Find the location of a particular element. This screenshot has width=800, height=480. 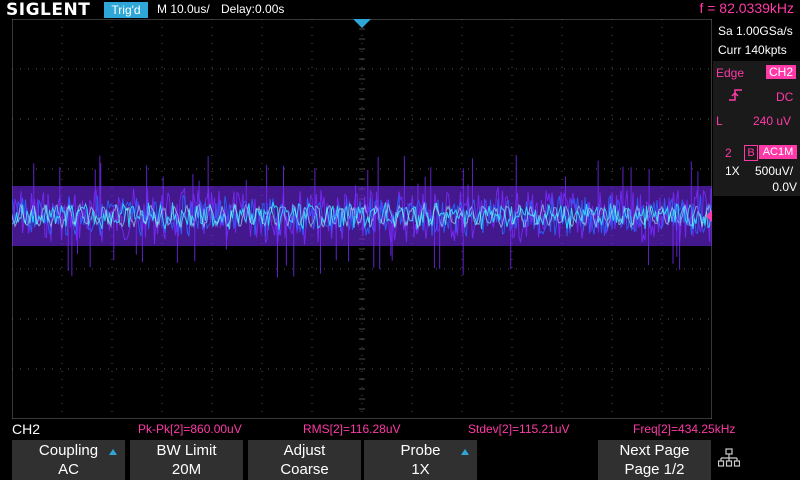

empty-softkey is located at coordinates (538, 460).